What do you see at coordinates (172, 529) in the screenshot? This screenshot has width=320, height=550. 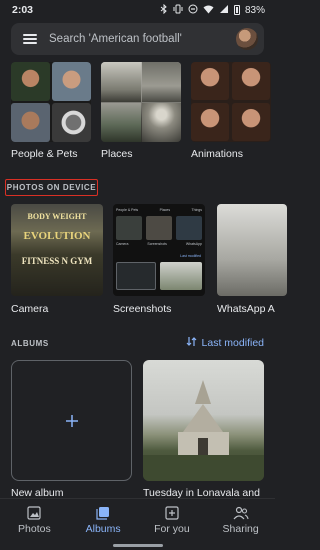 I see `nav-label: For you` at bounding box center [172, 529].